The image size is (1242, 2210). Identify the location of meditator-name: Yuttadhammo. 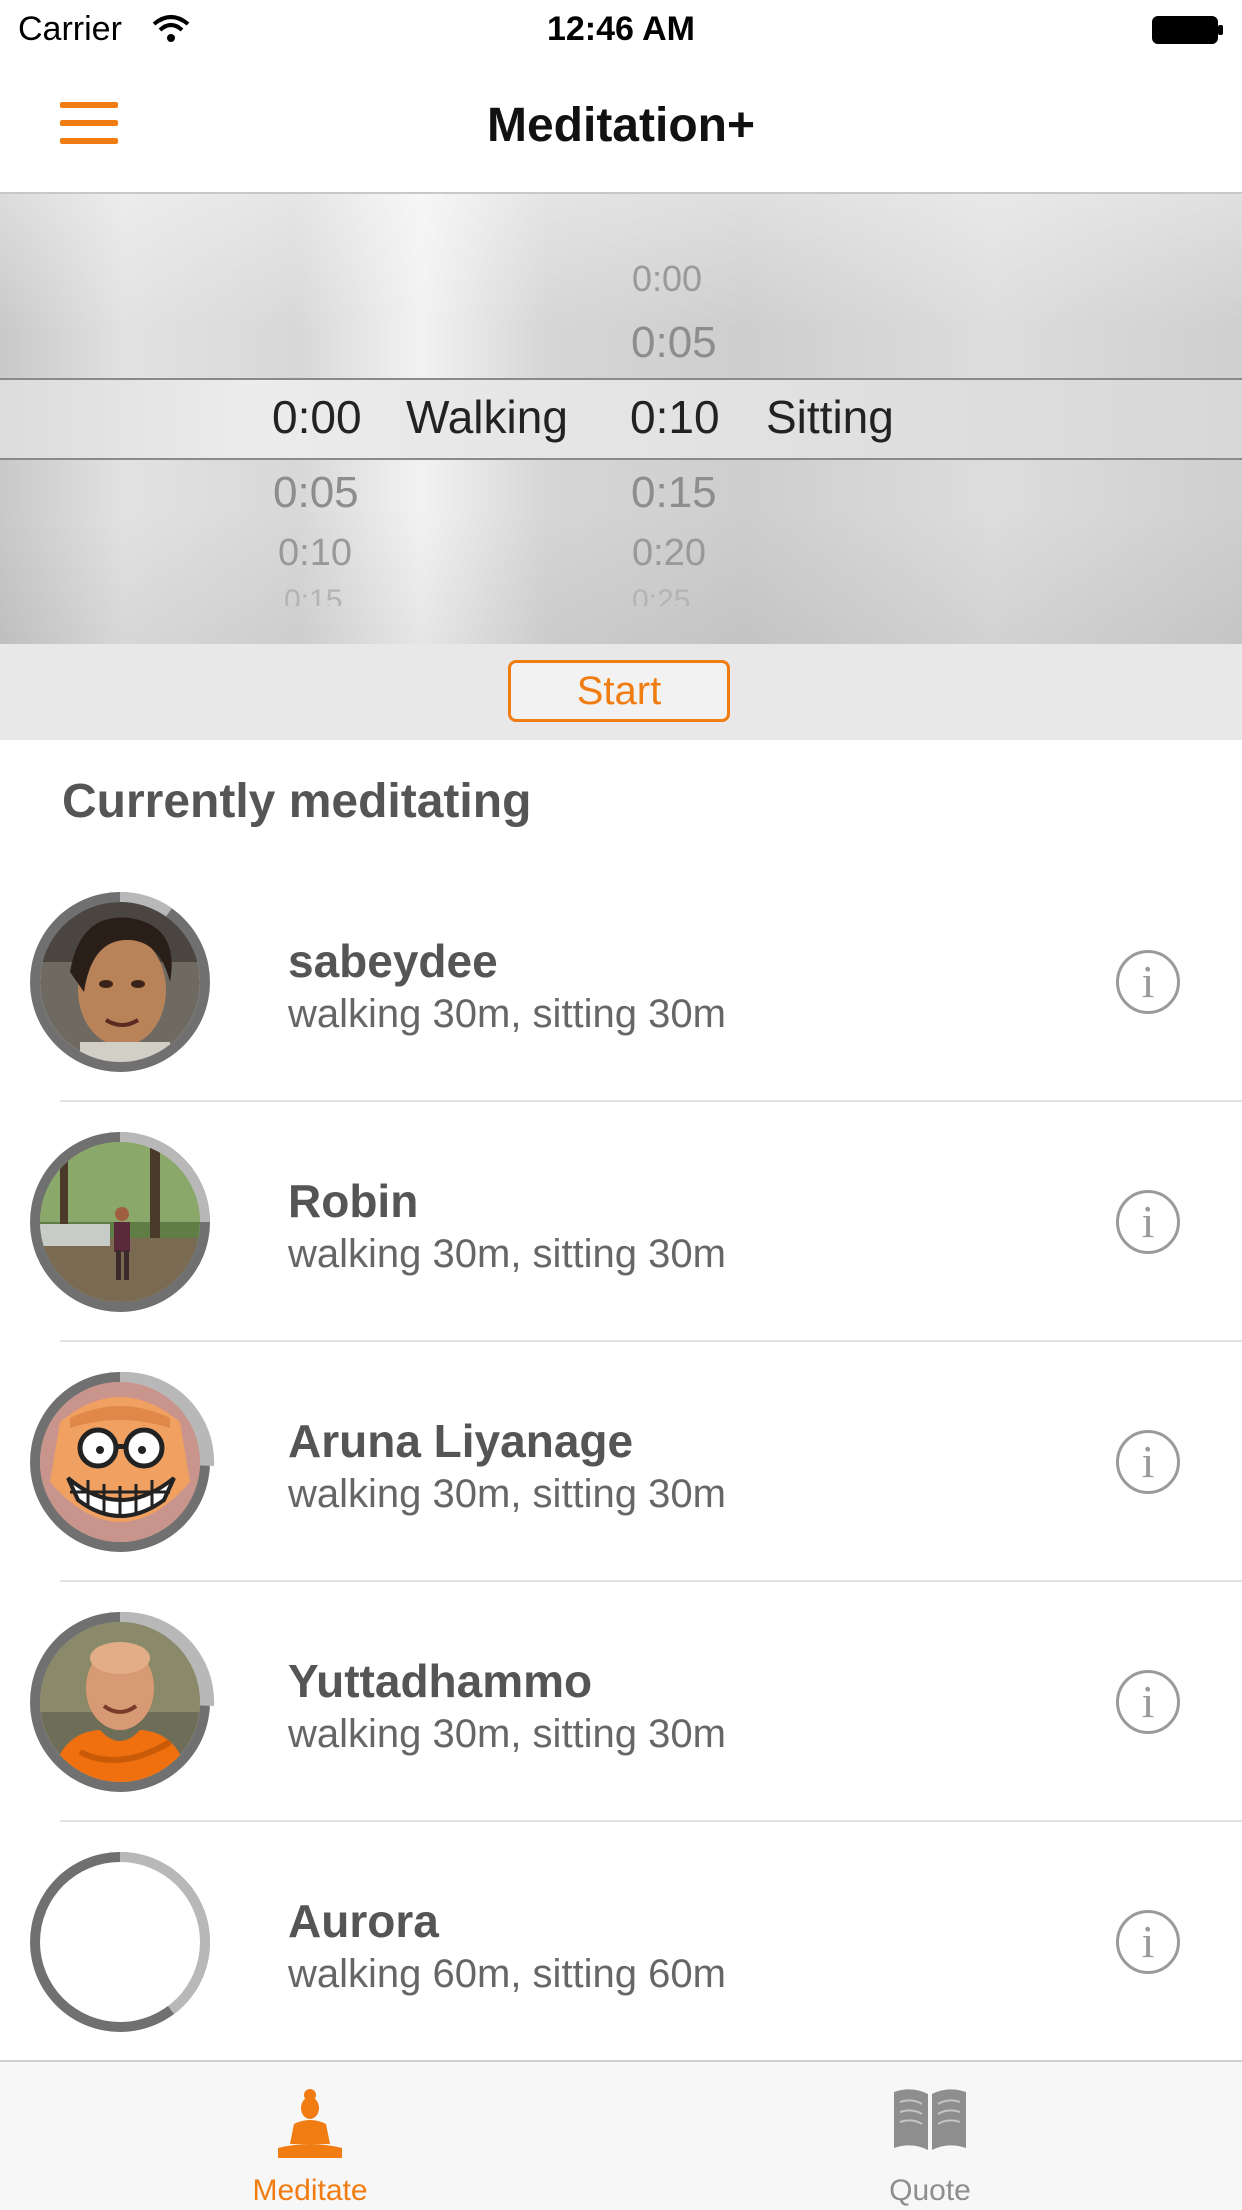
(440, 1681).